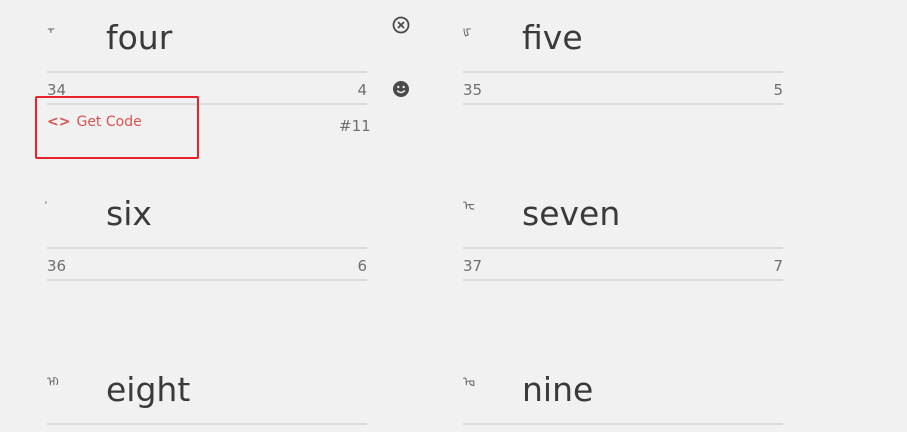 The image size is (907, 432). I want to click on highlight-box, so click(117, 127).